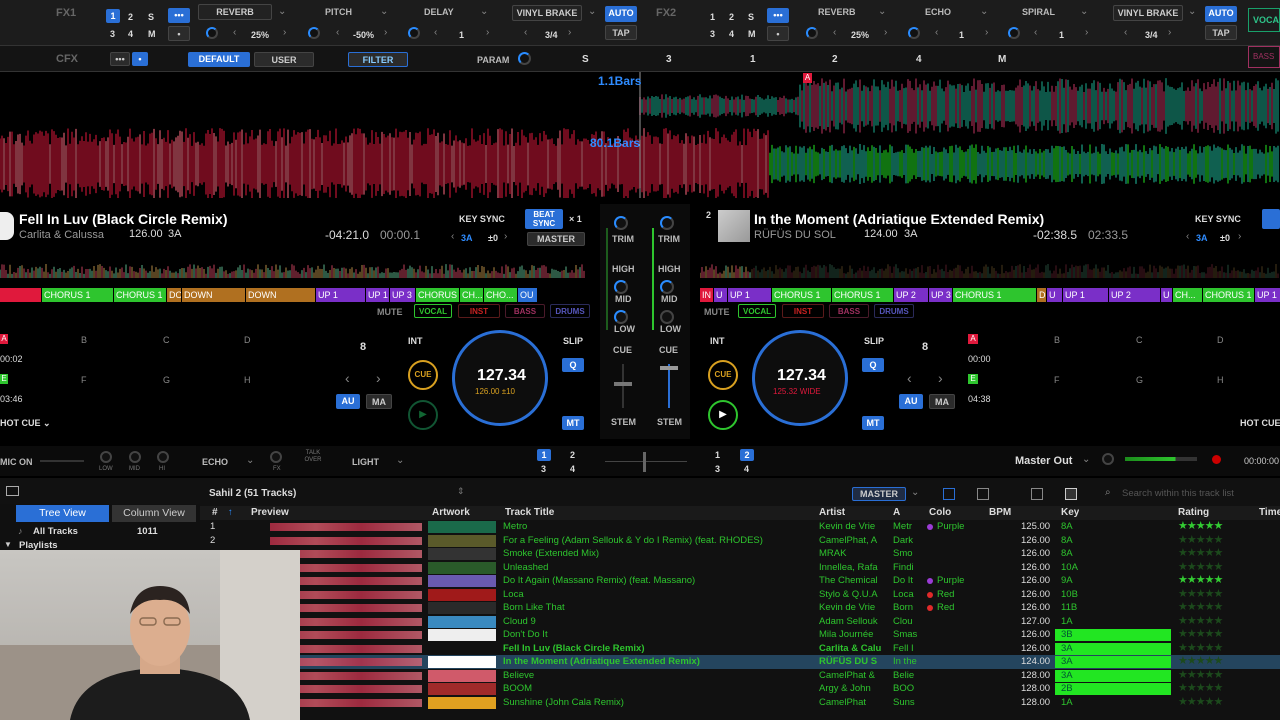 This screenshot has height=720, width=1280. Describe the element at coordinates (16, 462) in the screenshot. I see `mic-on-label: MIC ON` at that location.